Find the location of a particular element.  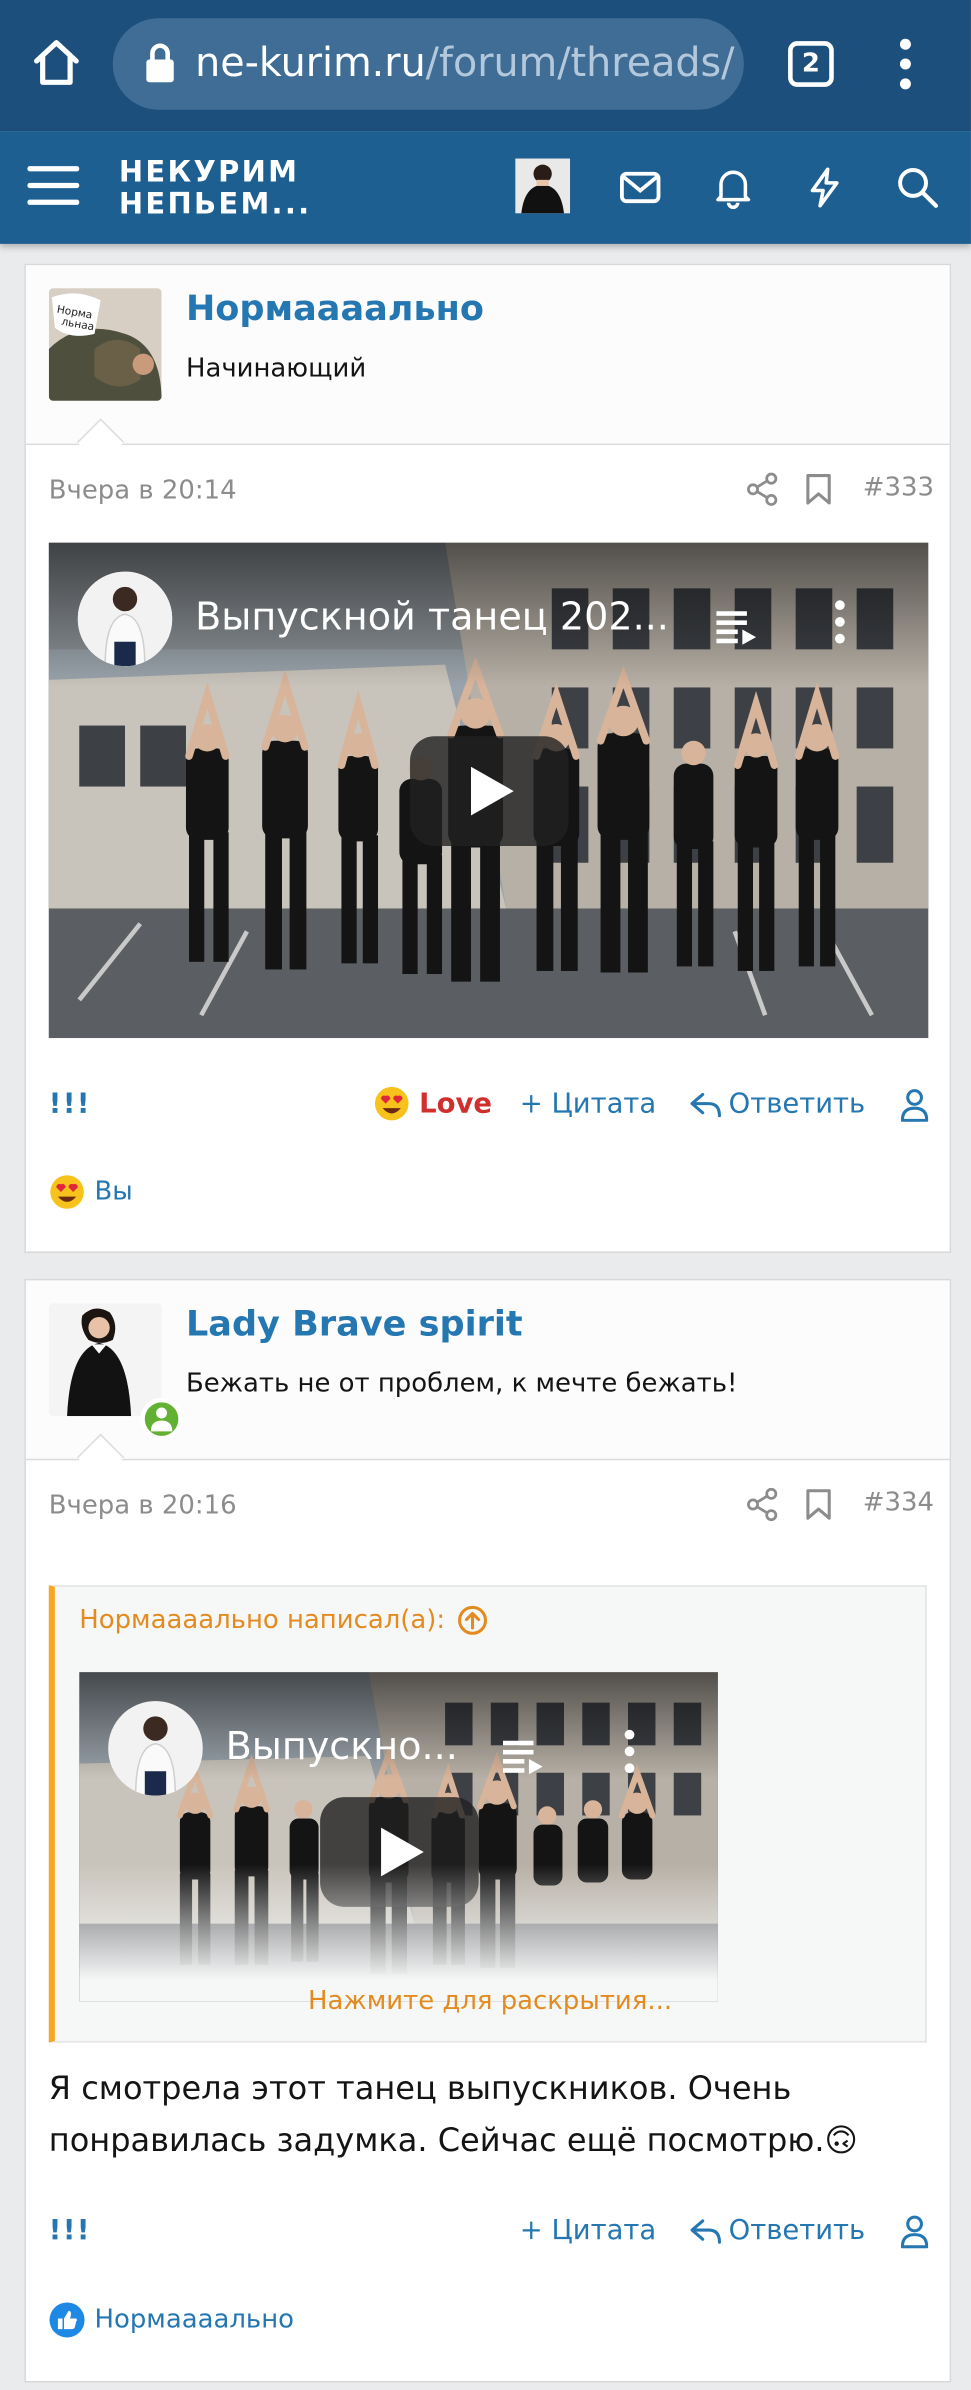

post-number: #333 is located at coordinates (898, 488).